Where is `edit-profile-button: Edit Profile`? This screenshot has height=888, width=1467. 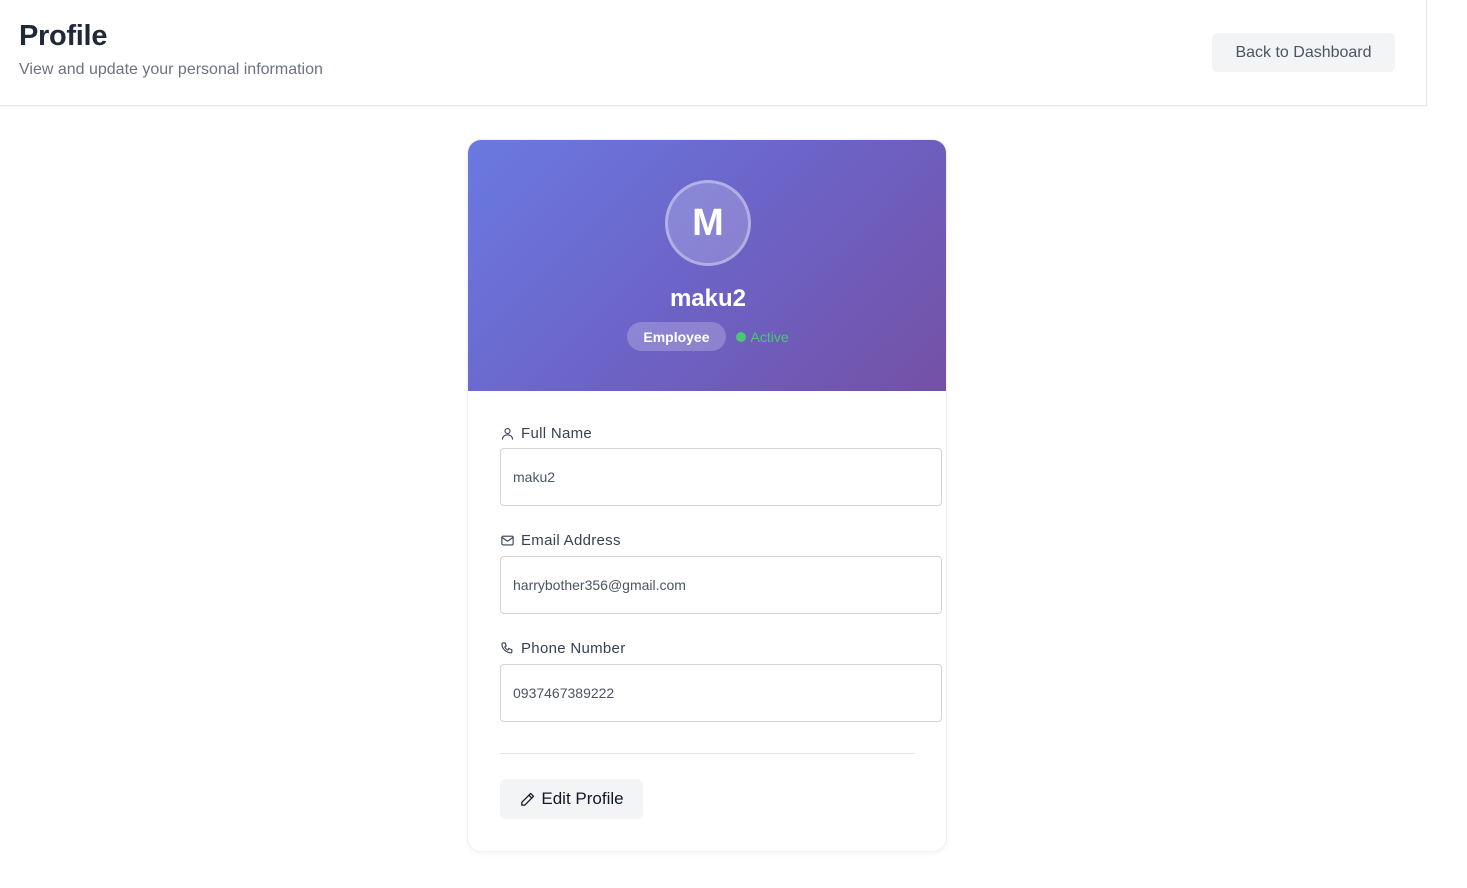 edit-profile-button: Edit Profile is located at coordinates (571, 799).